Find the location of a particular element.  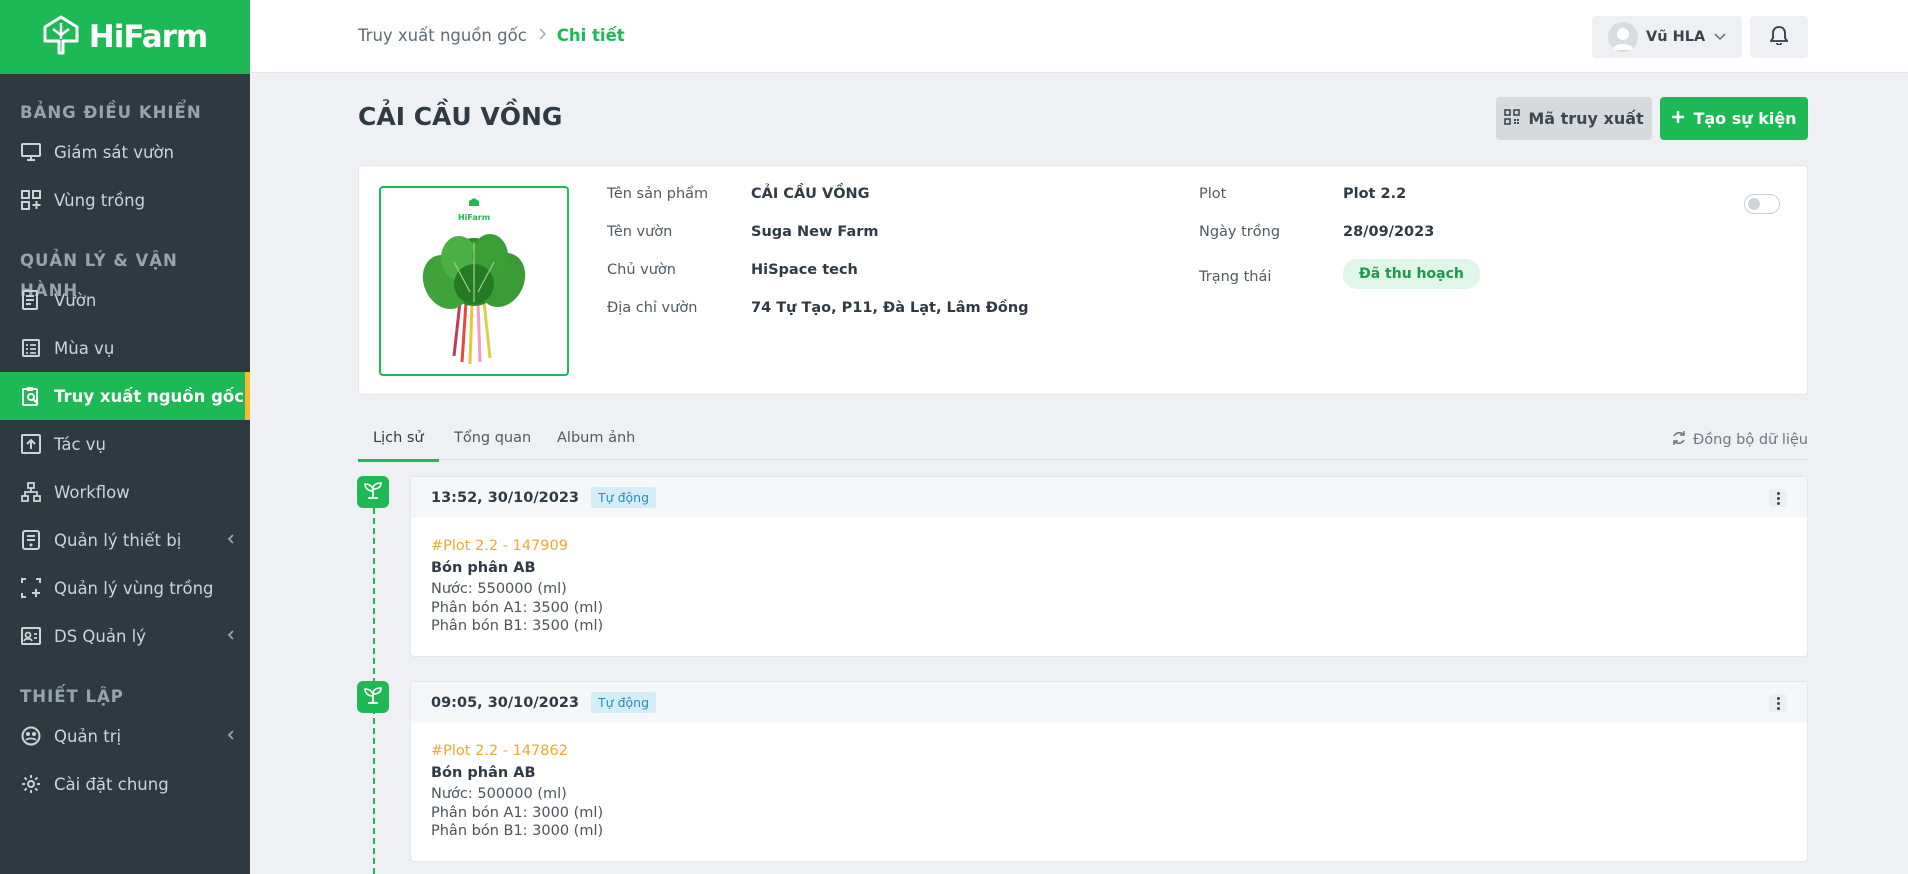

sidebar-item-label: Tác vụ is located at coordinates (80, 444).